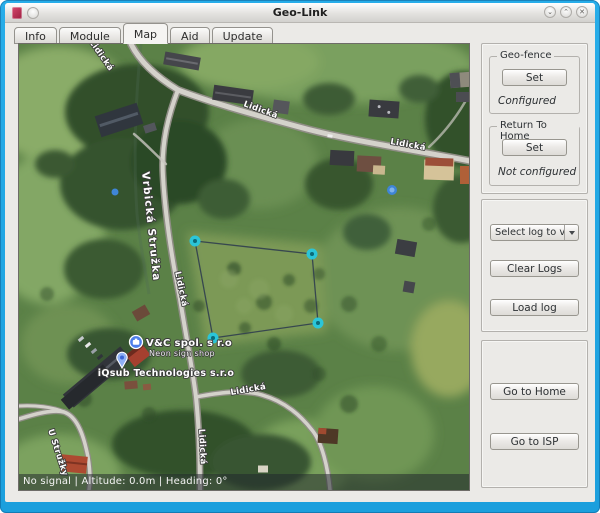 Image resolution: width=600 pixels, height=513 pixels. What do you see at coordinates (526, 55) in the screenshot?
I see `geofence-group-title: Geo-fence` at bounding box center [526, 55].